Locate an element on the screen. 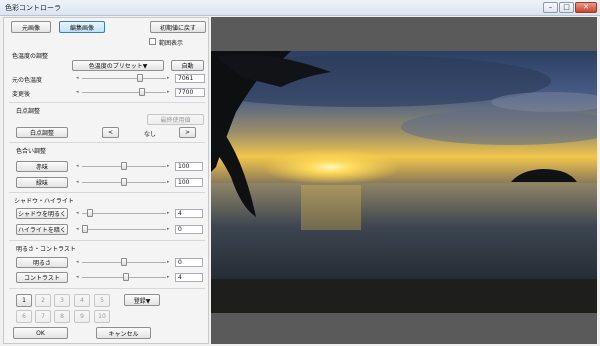 The width and height of the screenshot is (600, 346). last-used-button: 最終使用値 is located at coordinates (175, 119).